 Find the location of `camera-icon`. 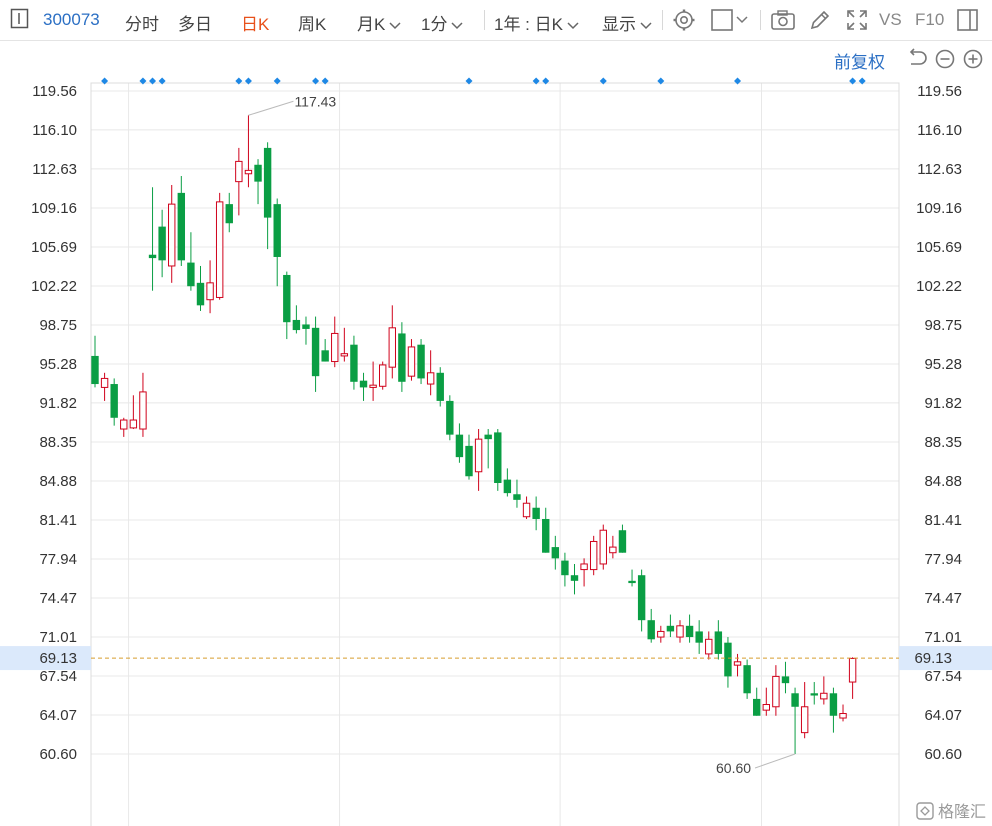

camera-icon is located at coordinates (783, 22).